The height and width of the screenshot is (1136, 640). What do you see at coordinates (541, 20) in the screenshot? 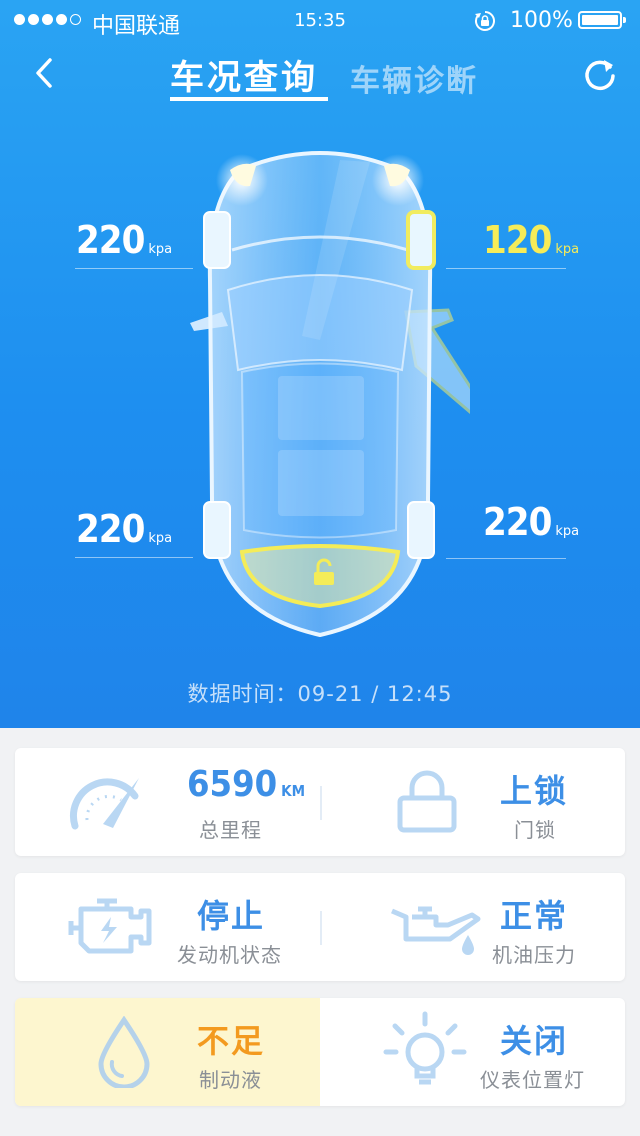
I see `battery-percentage: 100%` at bounding box center [541, 20].